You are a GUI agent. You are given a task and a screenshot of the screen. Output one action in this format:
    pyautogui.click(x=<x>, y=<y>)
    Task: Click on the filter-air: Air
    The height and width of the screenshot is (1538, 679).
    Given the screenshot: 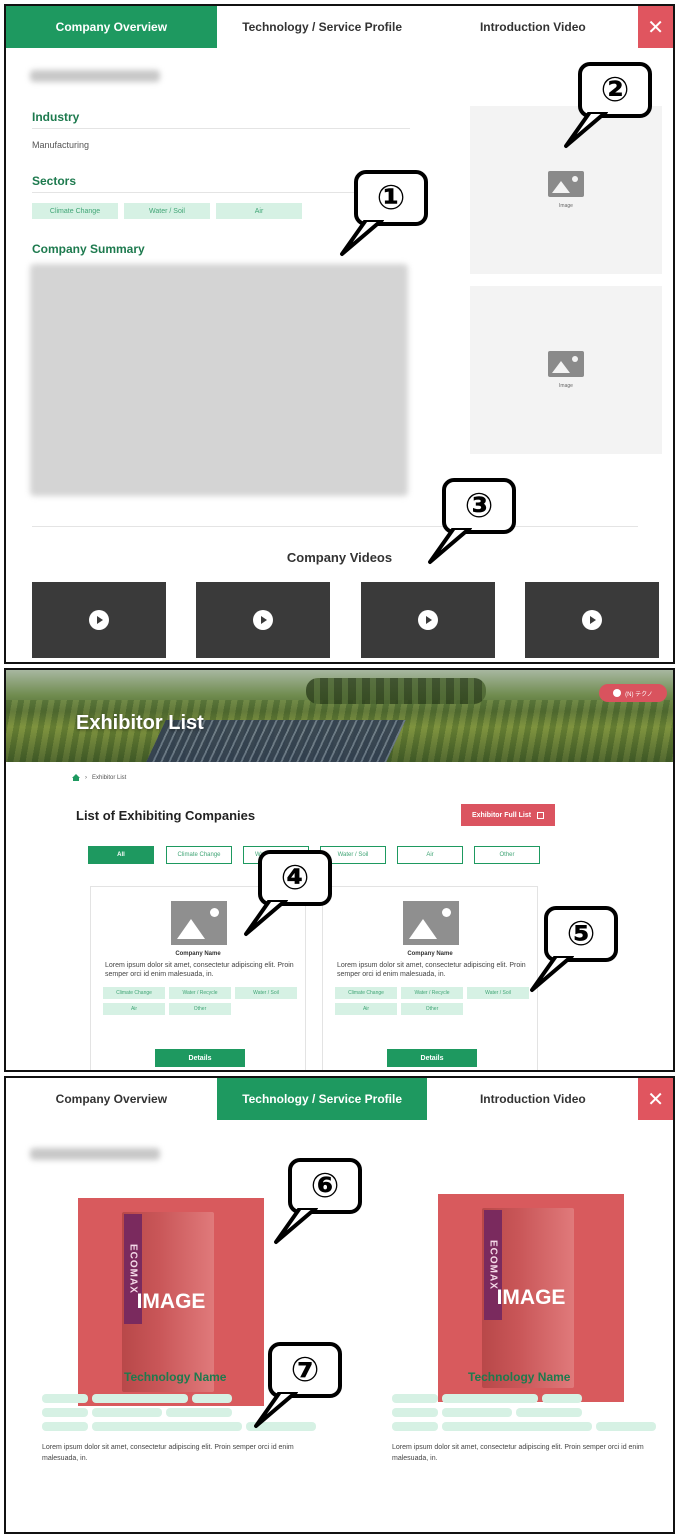 What is the action you would take?
    pyautogui.click(x=430, y=855)
    